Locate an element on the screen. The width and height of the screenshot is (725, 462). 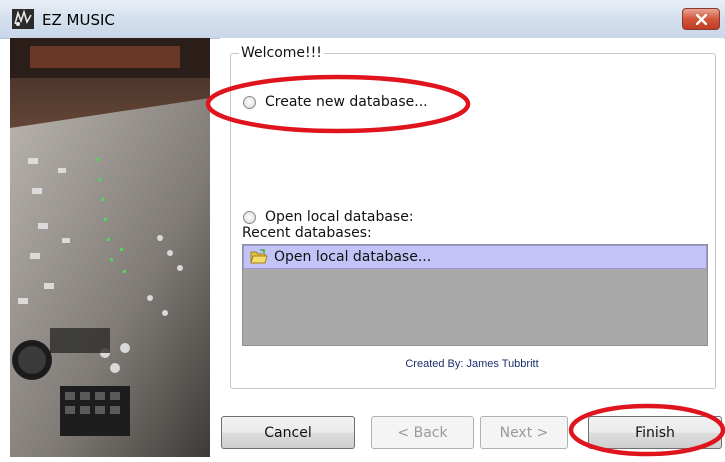
title-bar: EZ MUSIC is located at coordinates (362, 19).